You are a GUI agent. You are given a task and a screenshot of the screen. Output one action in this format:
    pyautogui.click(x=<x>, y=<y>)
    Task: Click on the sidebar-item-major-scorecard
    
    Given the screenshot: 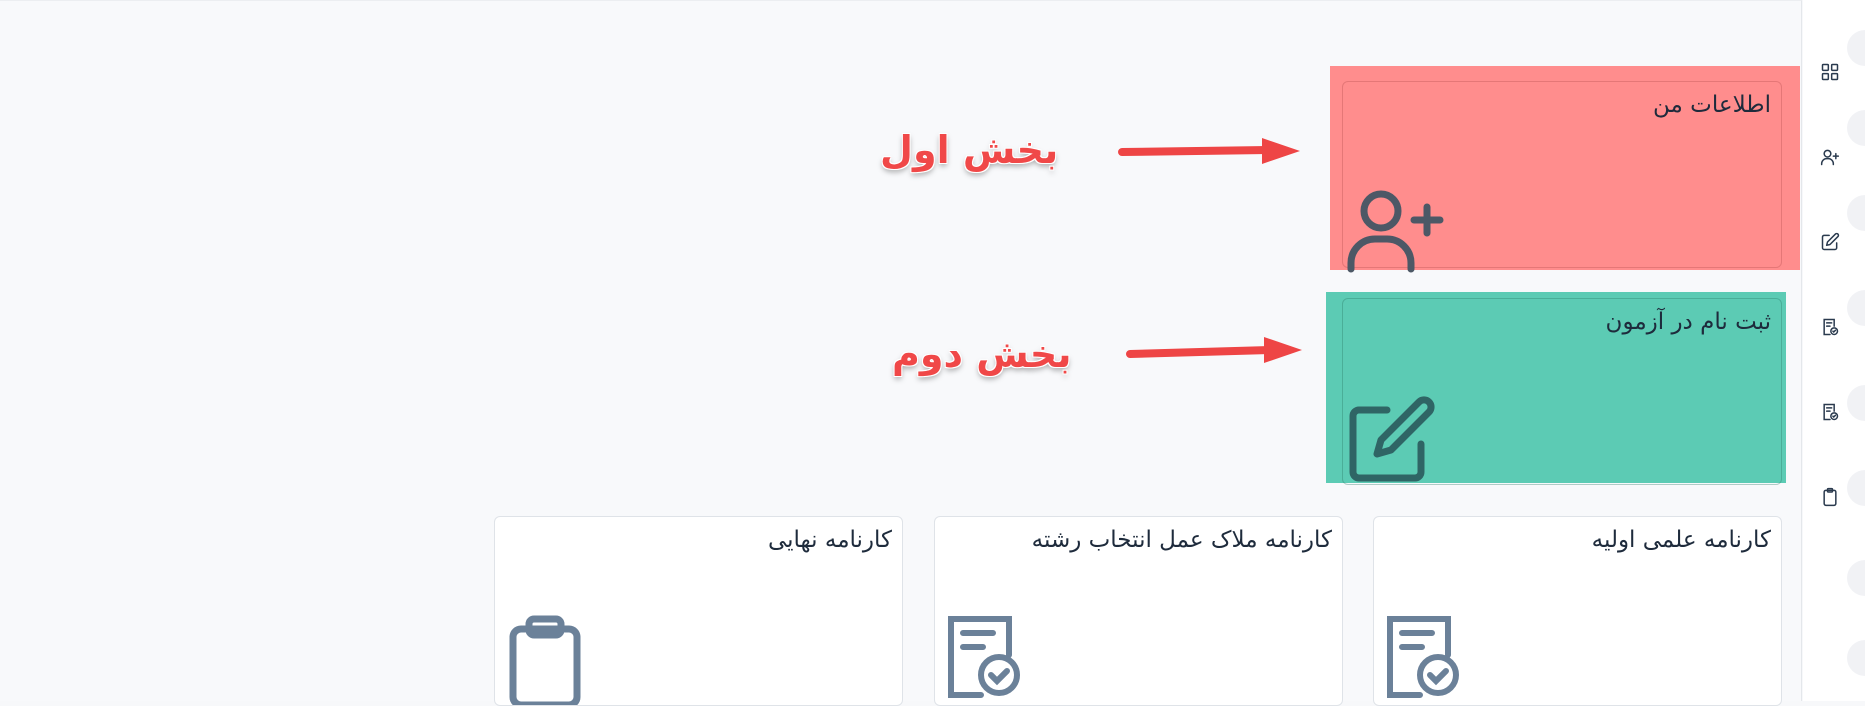 What is the action you would take?
    pyautogui.click(x=1830, y=412)
    